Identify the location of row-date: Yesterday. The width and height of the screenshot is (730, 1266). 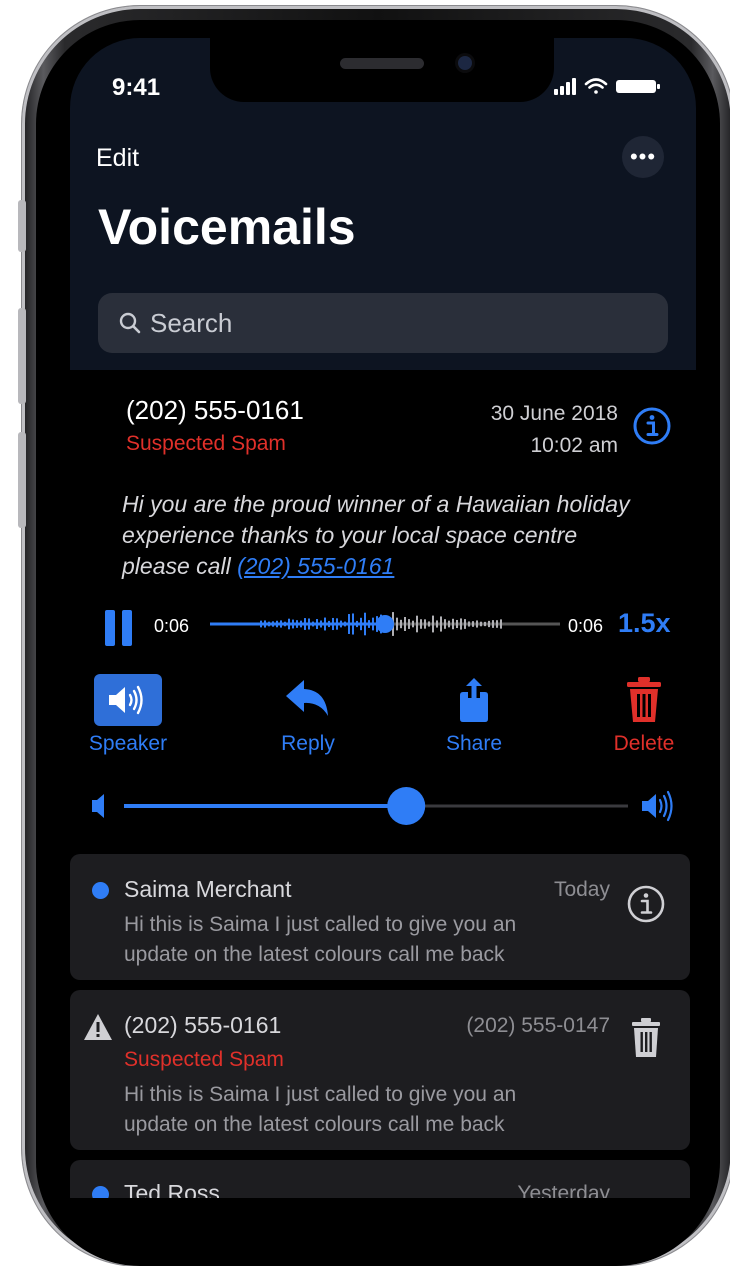
(563, 1190).